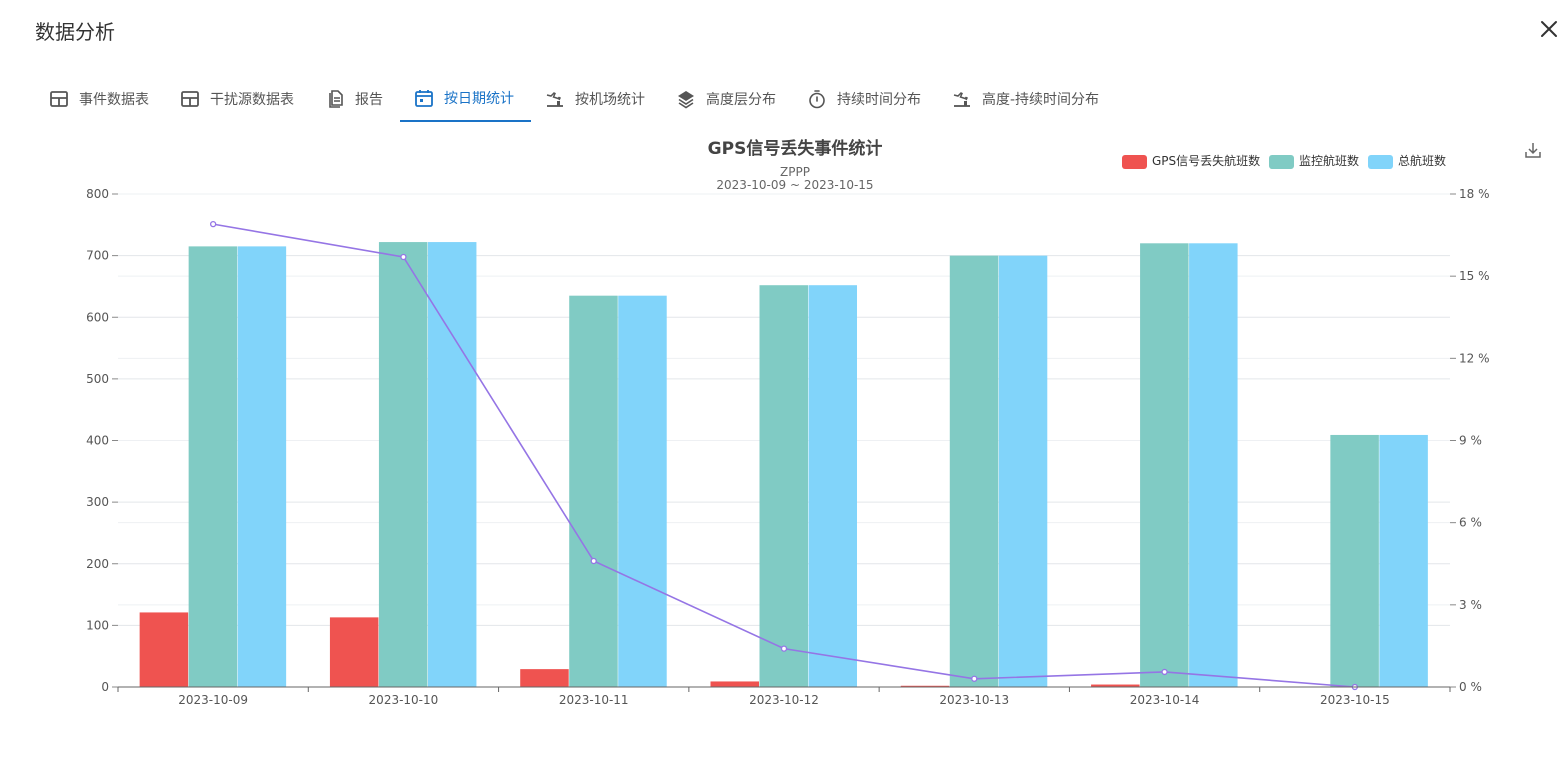 Image resolution: width=1566 pixels, height=761 pixels. I want to click on tab-label: 按日期统计, so click(479, 99).